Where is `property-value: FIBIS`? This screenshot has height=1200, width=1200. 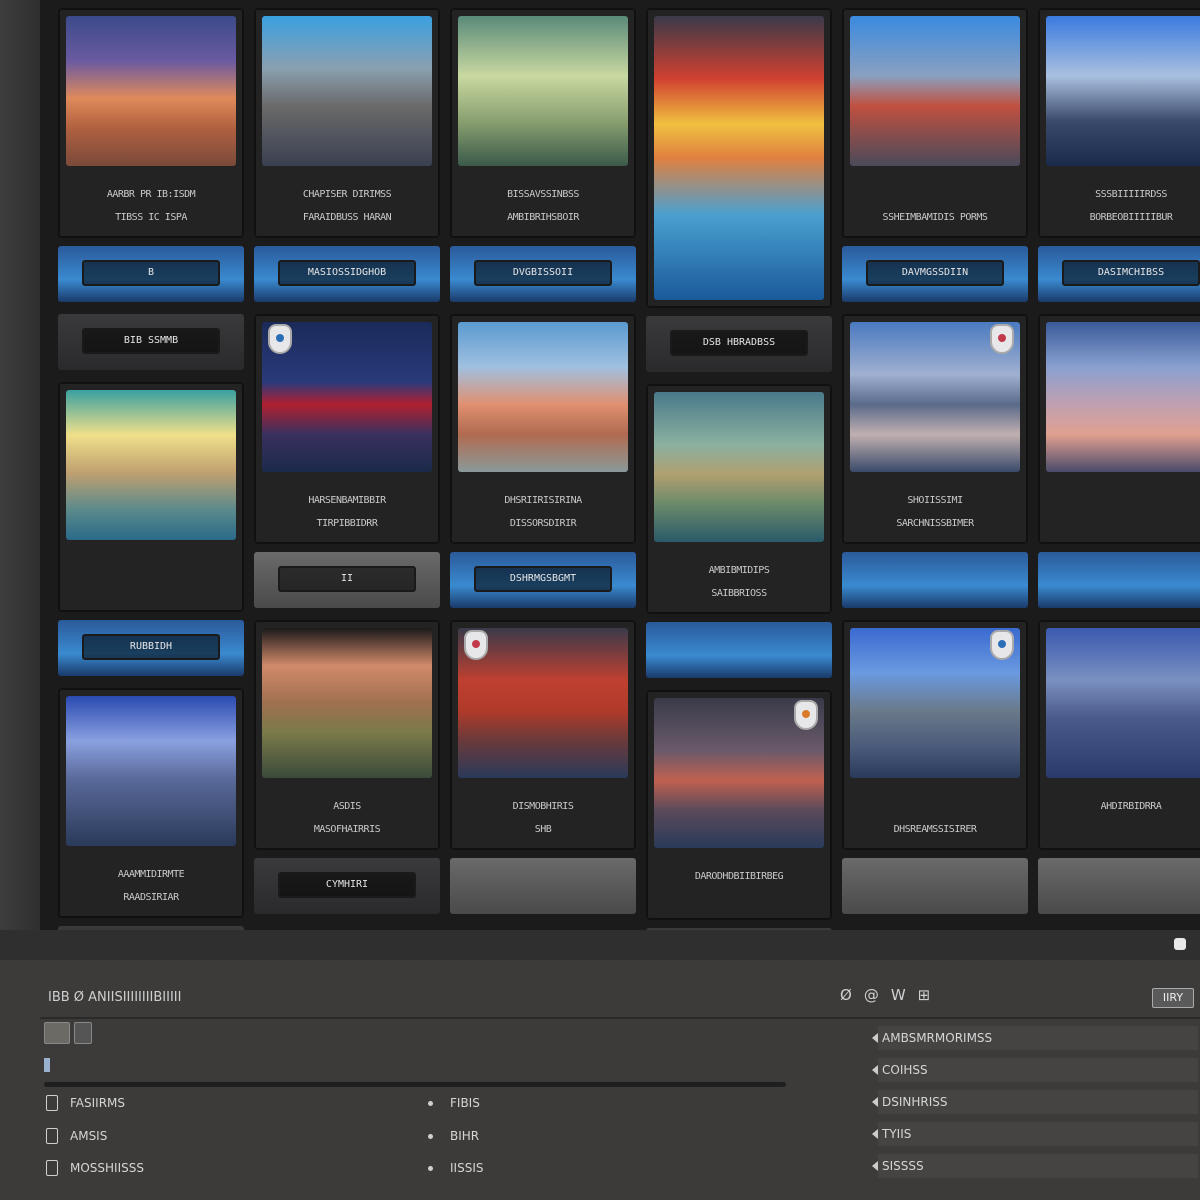
property-value: FIBIS is located at coordinates (465, 1103).